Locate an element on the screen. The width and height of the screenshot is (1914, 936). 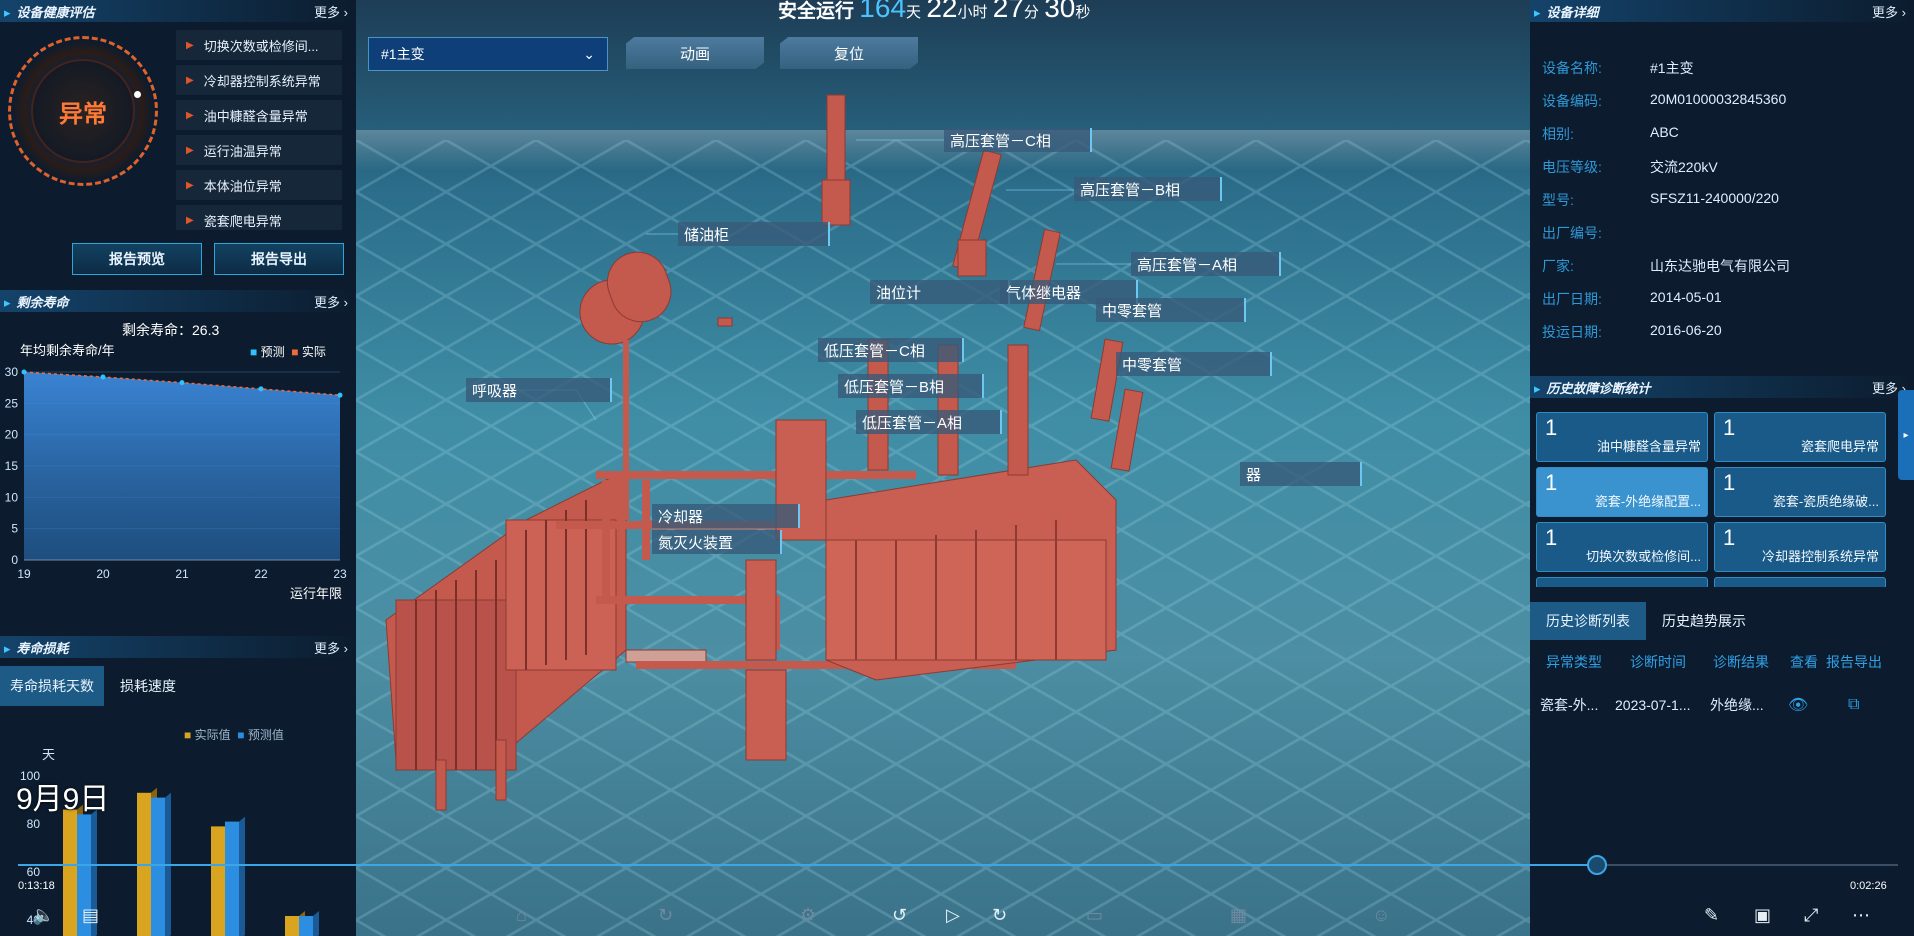
label-oil-level-gauge: 油位计 is located at coordinates (940, 292).